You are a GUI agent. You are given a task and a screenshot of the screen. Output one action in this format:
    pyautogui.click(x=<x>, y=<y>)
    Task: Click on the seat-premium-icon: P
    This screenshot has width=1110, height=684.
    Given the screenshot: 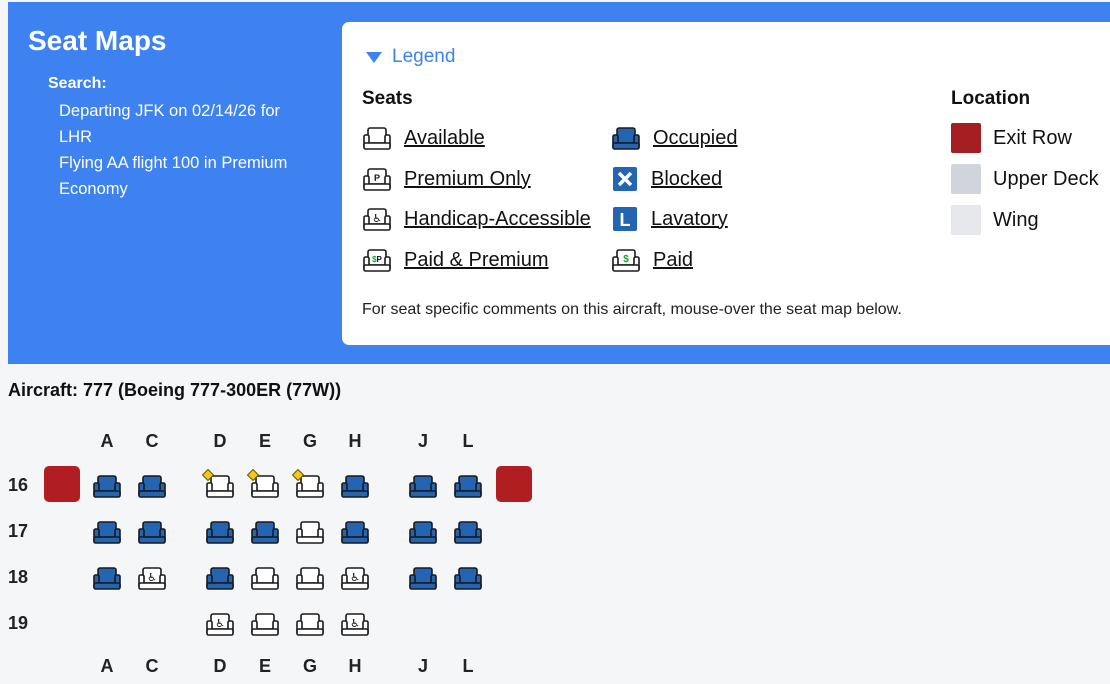 What is the action you would take?
    pyautogui.click(x=377, y=179)
    